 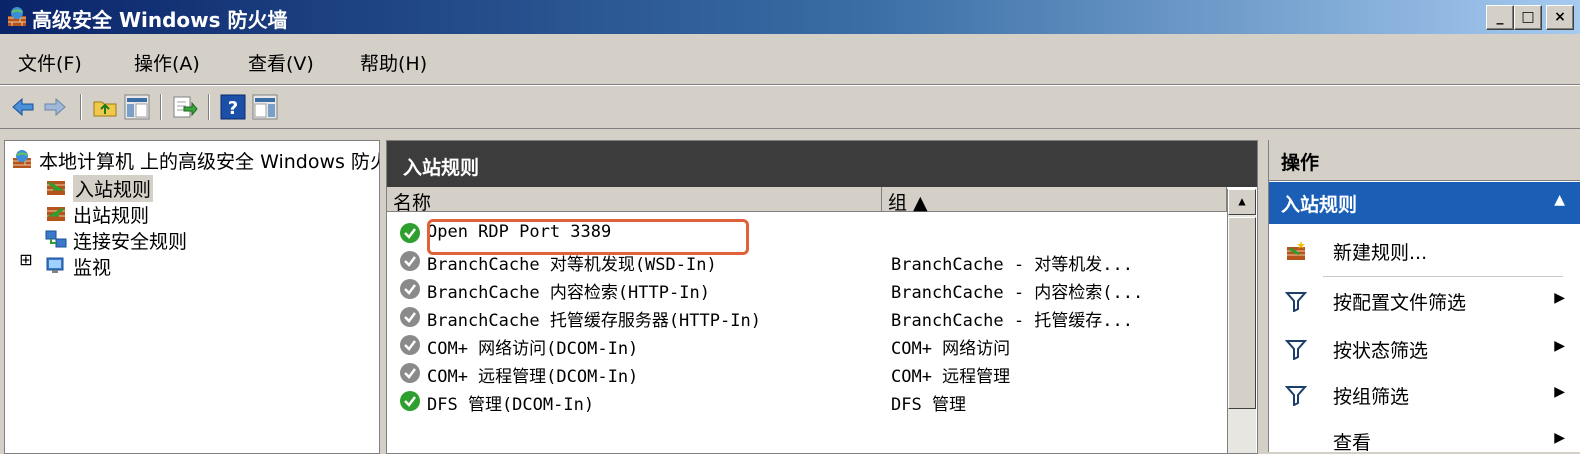 What do you see at coordinates (1424, 395) in the screenshot?
I see `action-filter-by-group: 按组筛选 ▶` at bounding box center [1424, 395].